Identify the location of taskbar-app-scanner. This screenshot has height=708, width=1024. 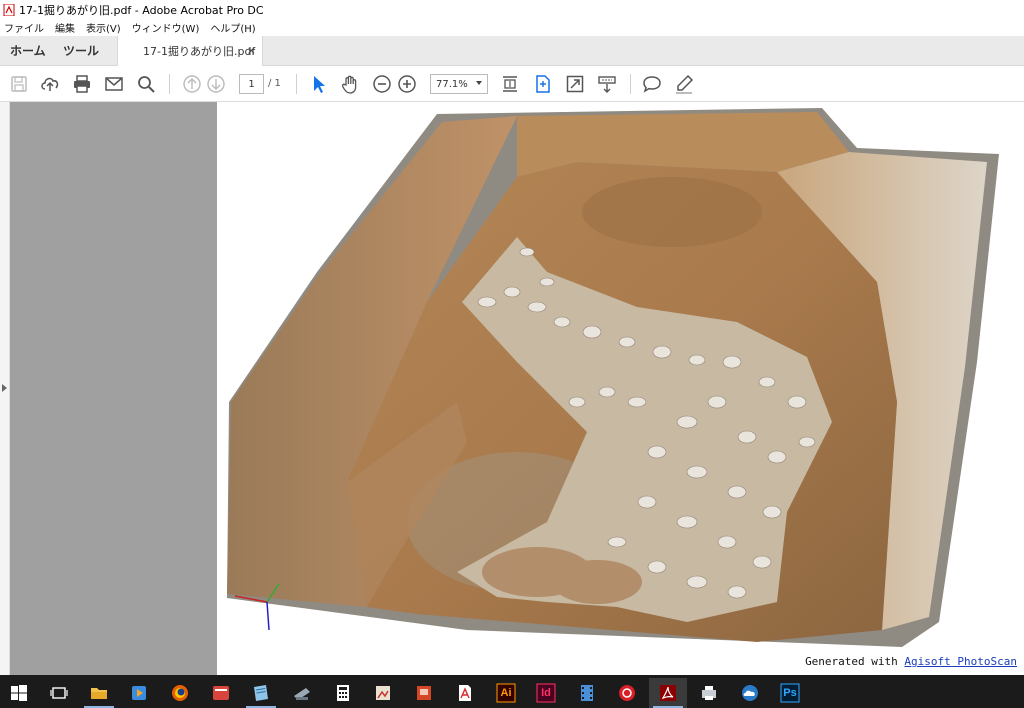
(302, 693).